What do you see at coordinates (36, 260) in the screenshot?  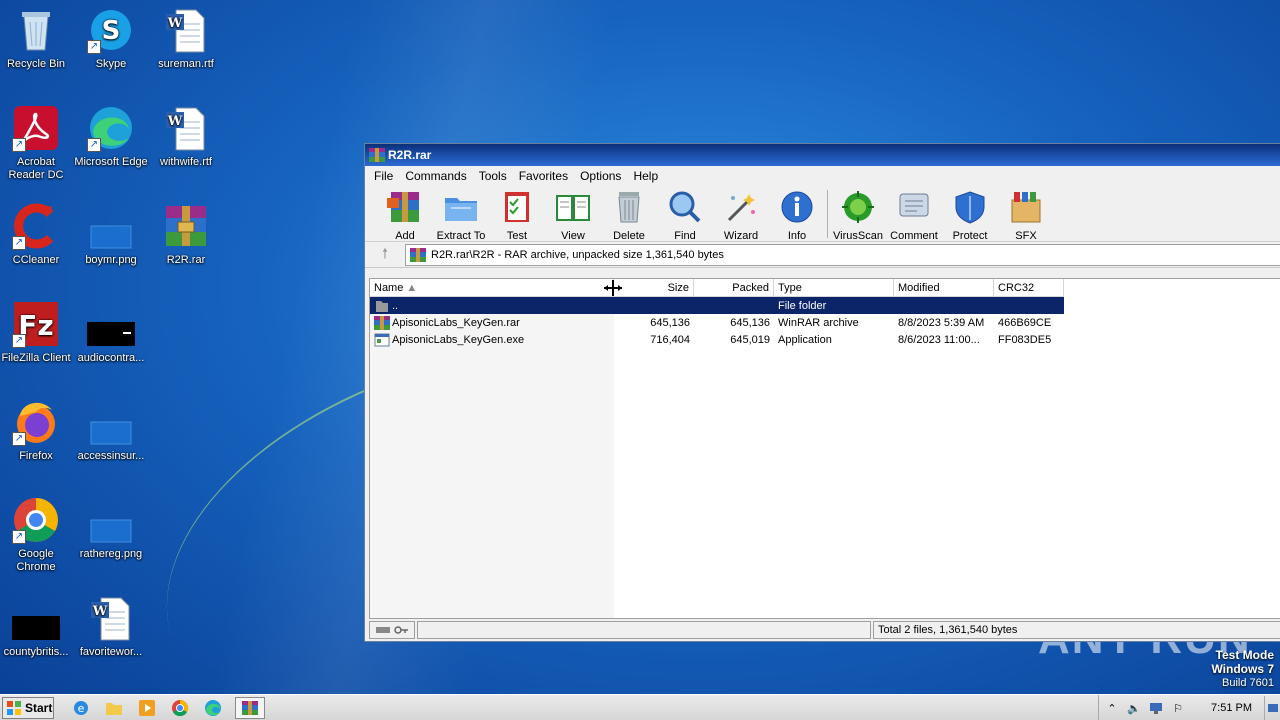 I see `desktop-icon-label: CCleaner` at bounding box center [36, 260].